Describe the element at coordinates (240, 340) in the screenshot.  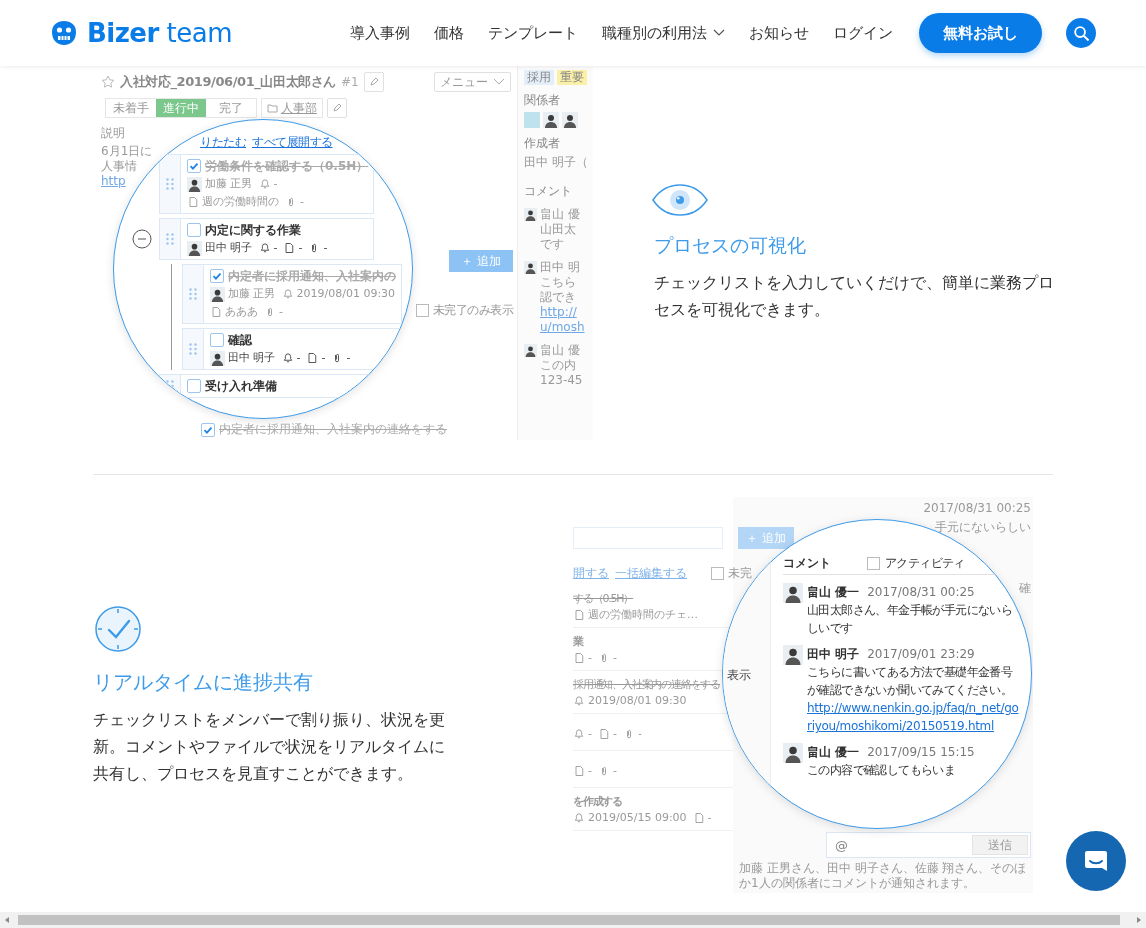
I see `task-title: 確認` at that location.